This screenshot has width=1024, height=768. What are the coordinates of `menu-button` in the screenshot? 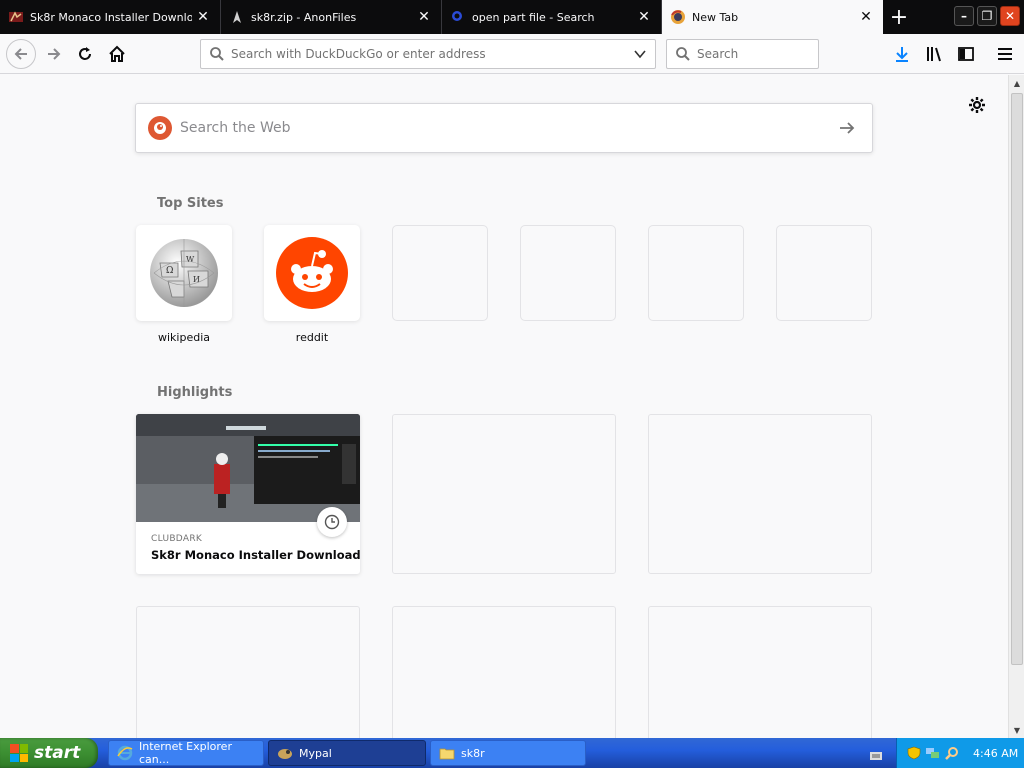 It's located at (1005, 54).